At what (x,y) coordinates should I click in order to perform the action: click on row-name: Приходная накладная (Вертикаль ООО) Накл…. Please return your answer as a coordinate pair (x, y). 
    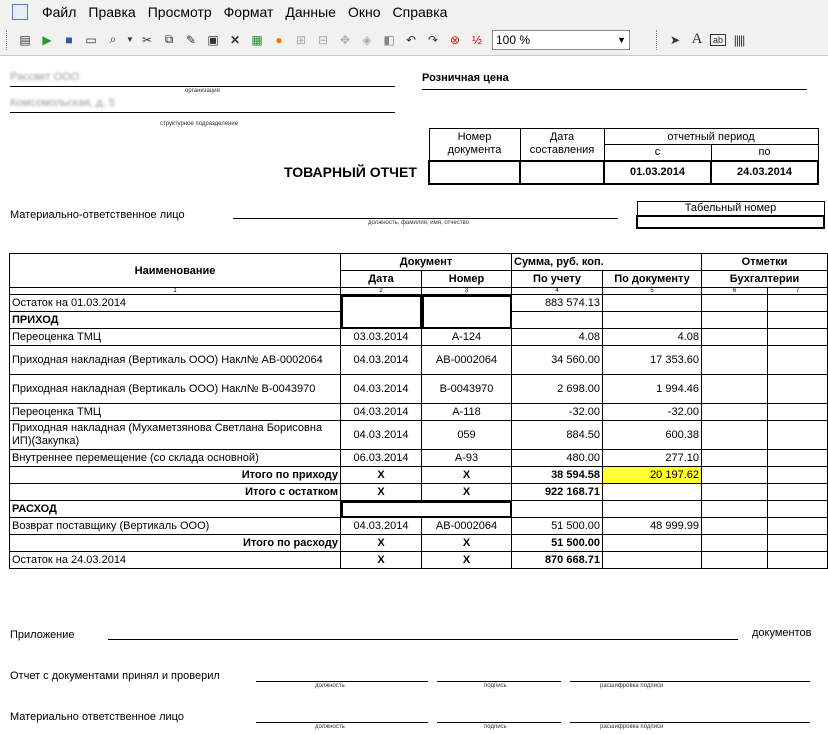
    Looking at the image, I should click on (175, 360).